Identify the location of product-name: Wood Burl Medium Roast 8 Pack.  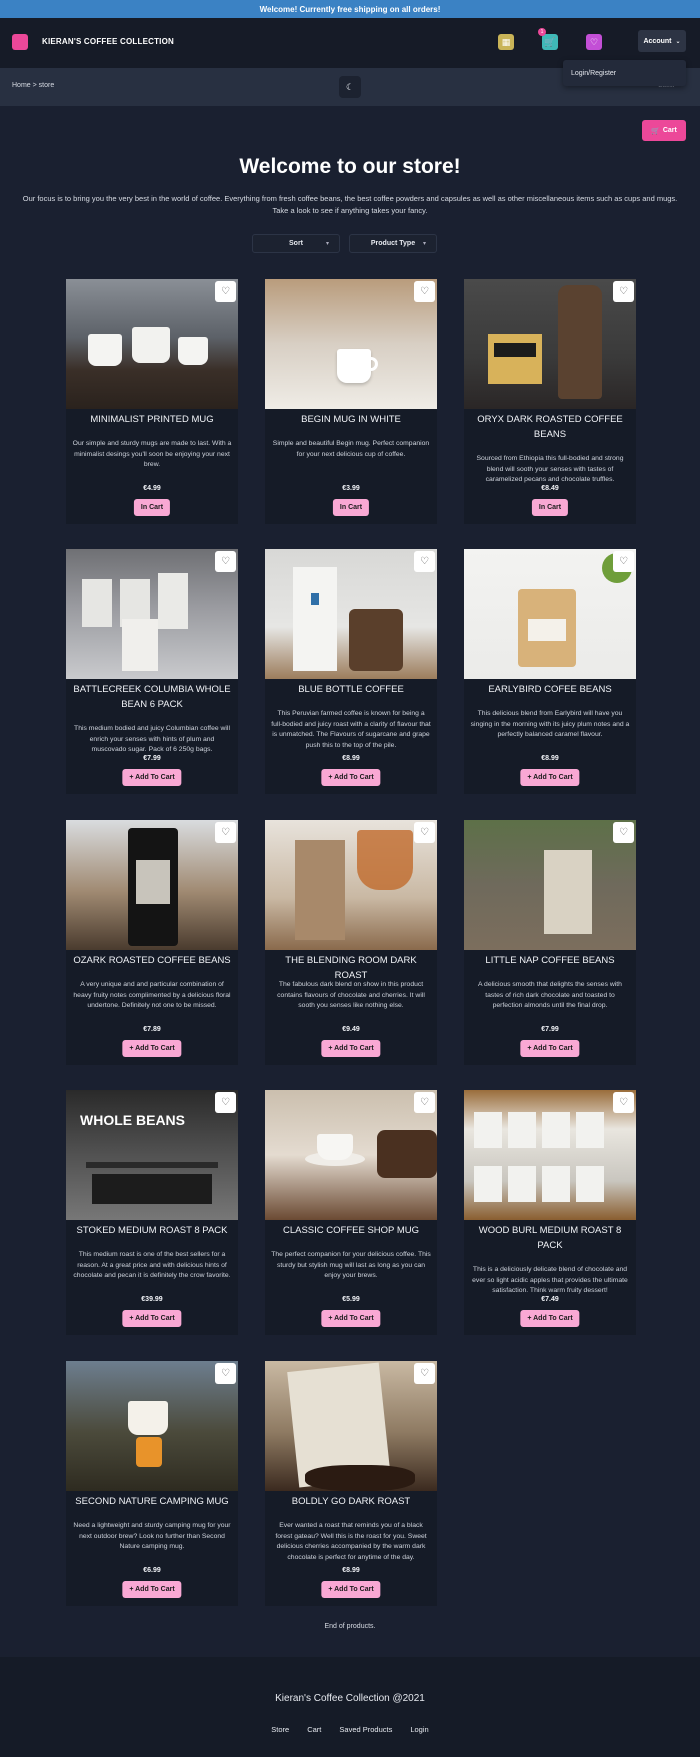
(550, 1238).